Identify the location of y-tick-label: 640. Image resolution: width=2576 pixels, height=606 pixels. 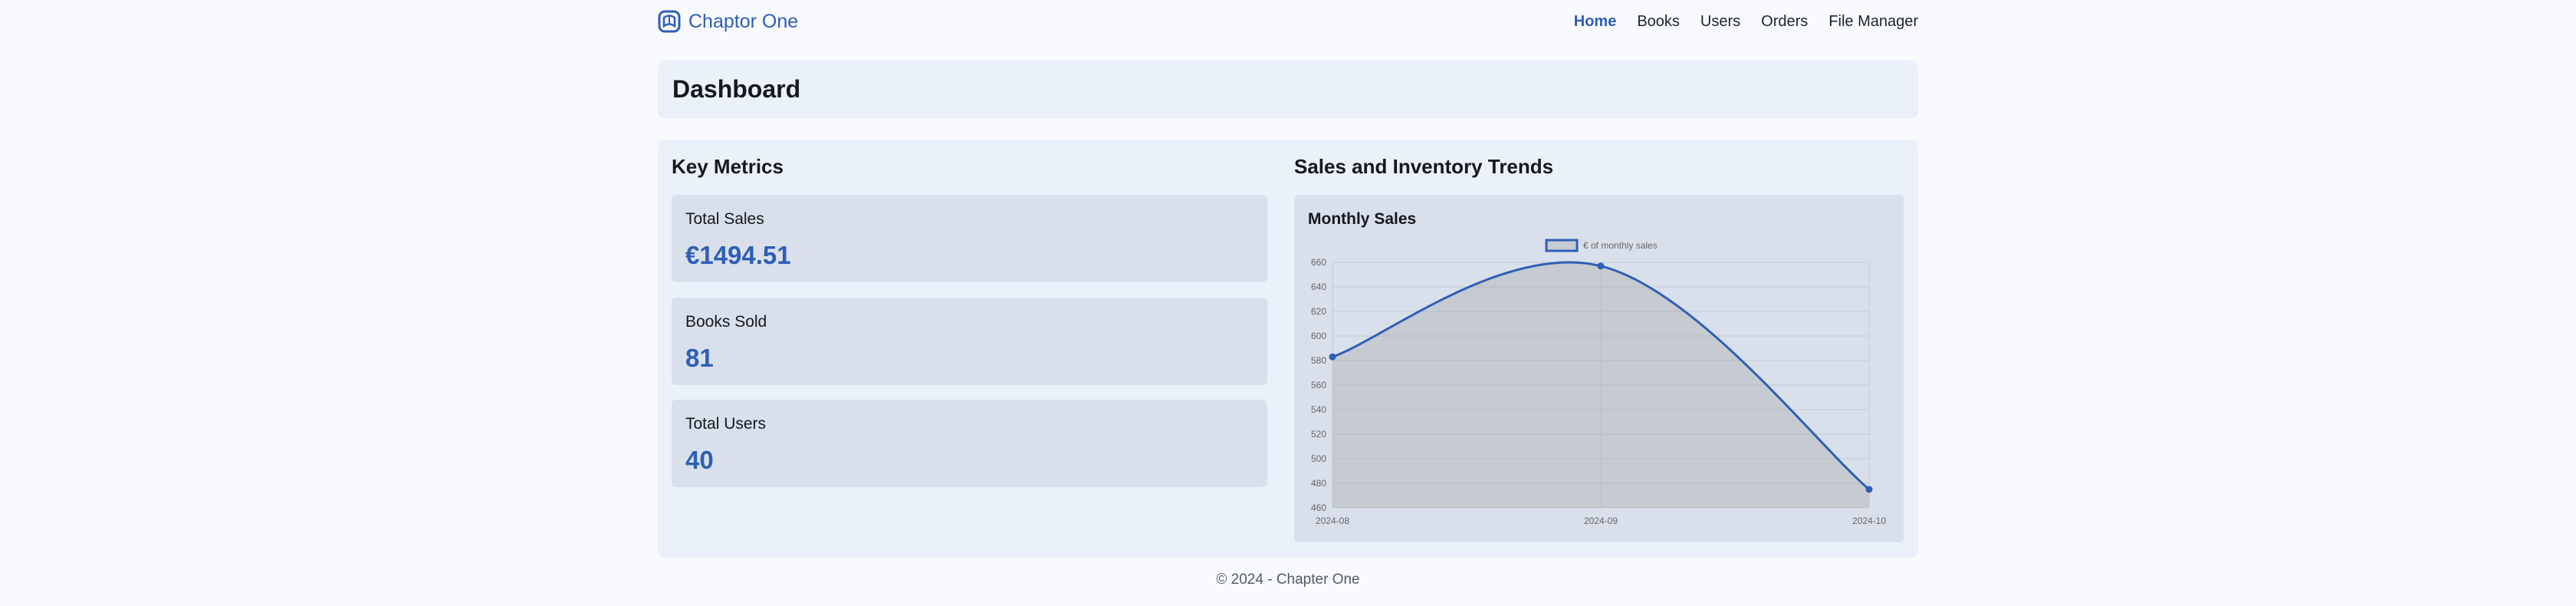
(1319, 287).